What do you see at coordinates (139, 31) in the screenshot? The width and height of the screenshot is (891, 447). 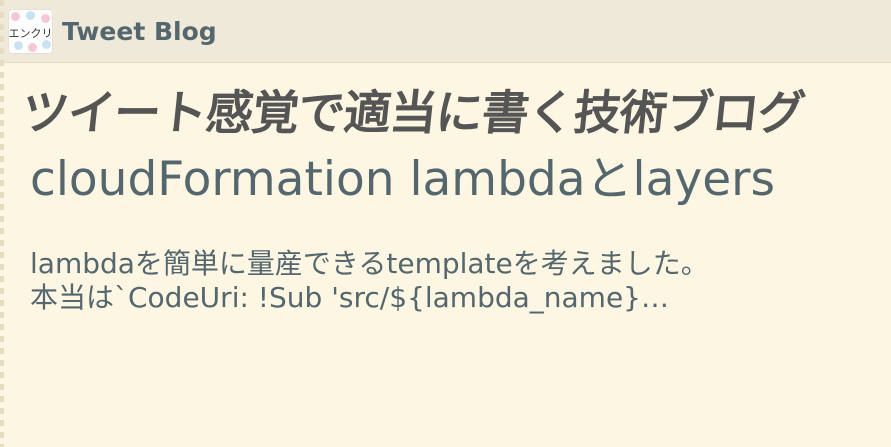 I see `site-title-link: Tweet Blog` at bounding box center [139, 31].